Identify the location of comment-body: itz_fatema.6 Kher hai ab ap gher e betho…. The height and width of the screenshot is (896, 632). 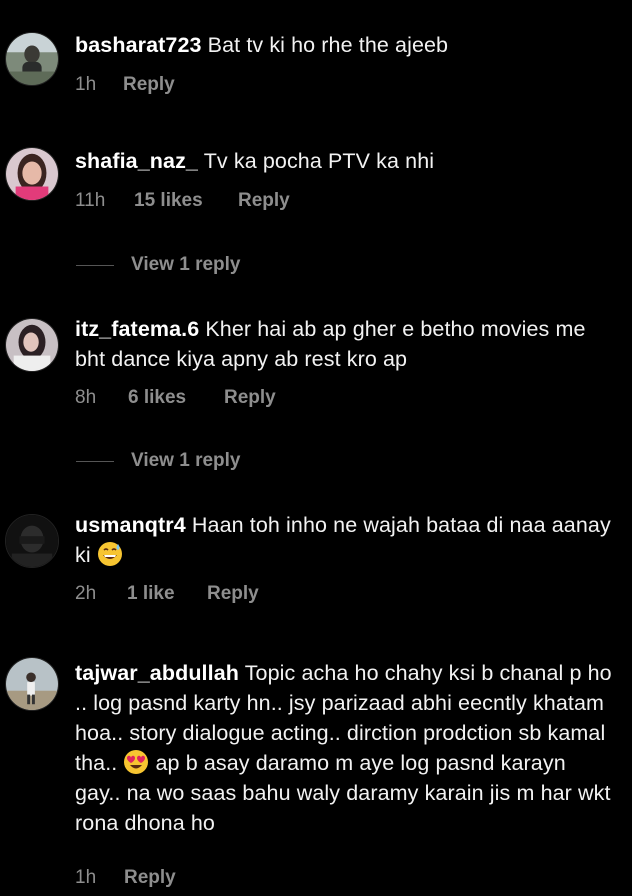
(345, 344).